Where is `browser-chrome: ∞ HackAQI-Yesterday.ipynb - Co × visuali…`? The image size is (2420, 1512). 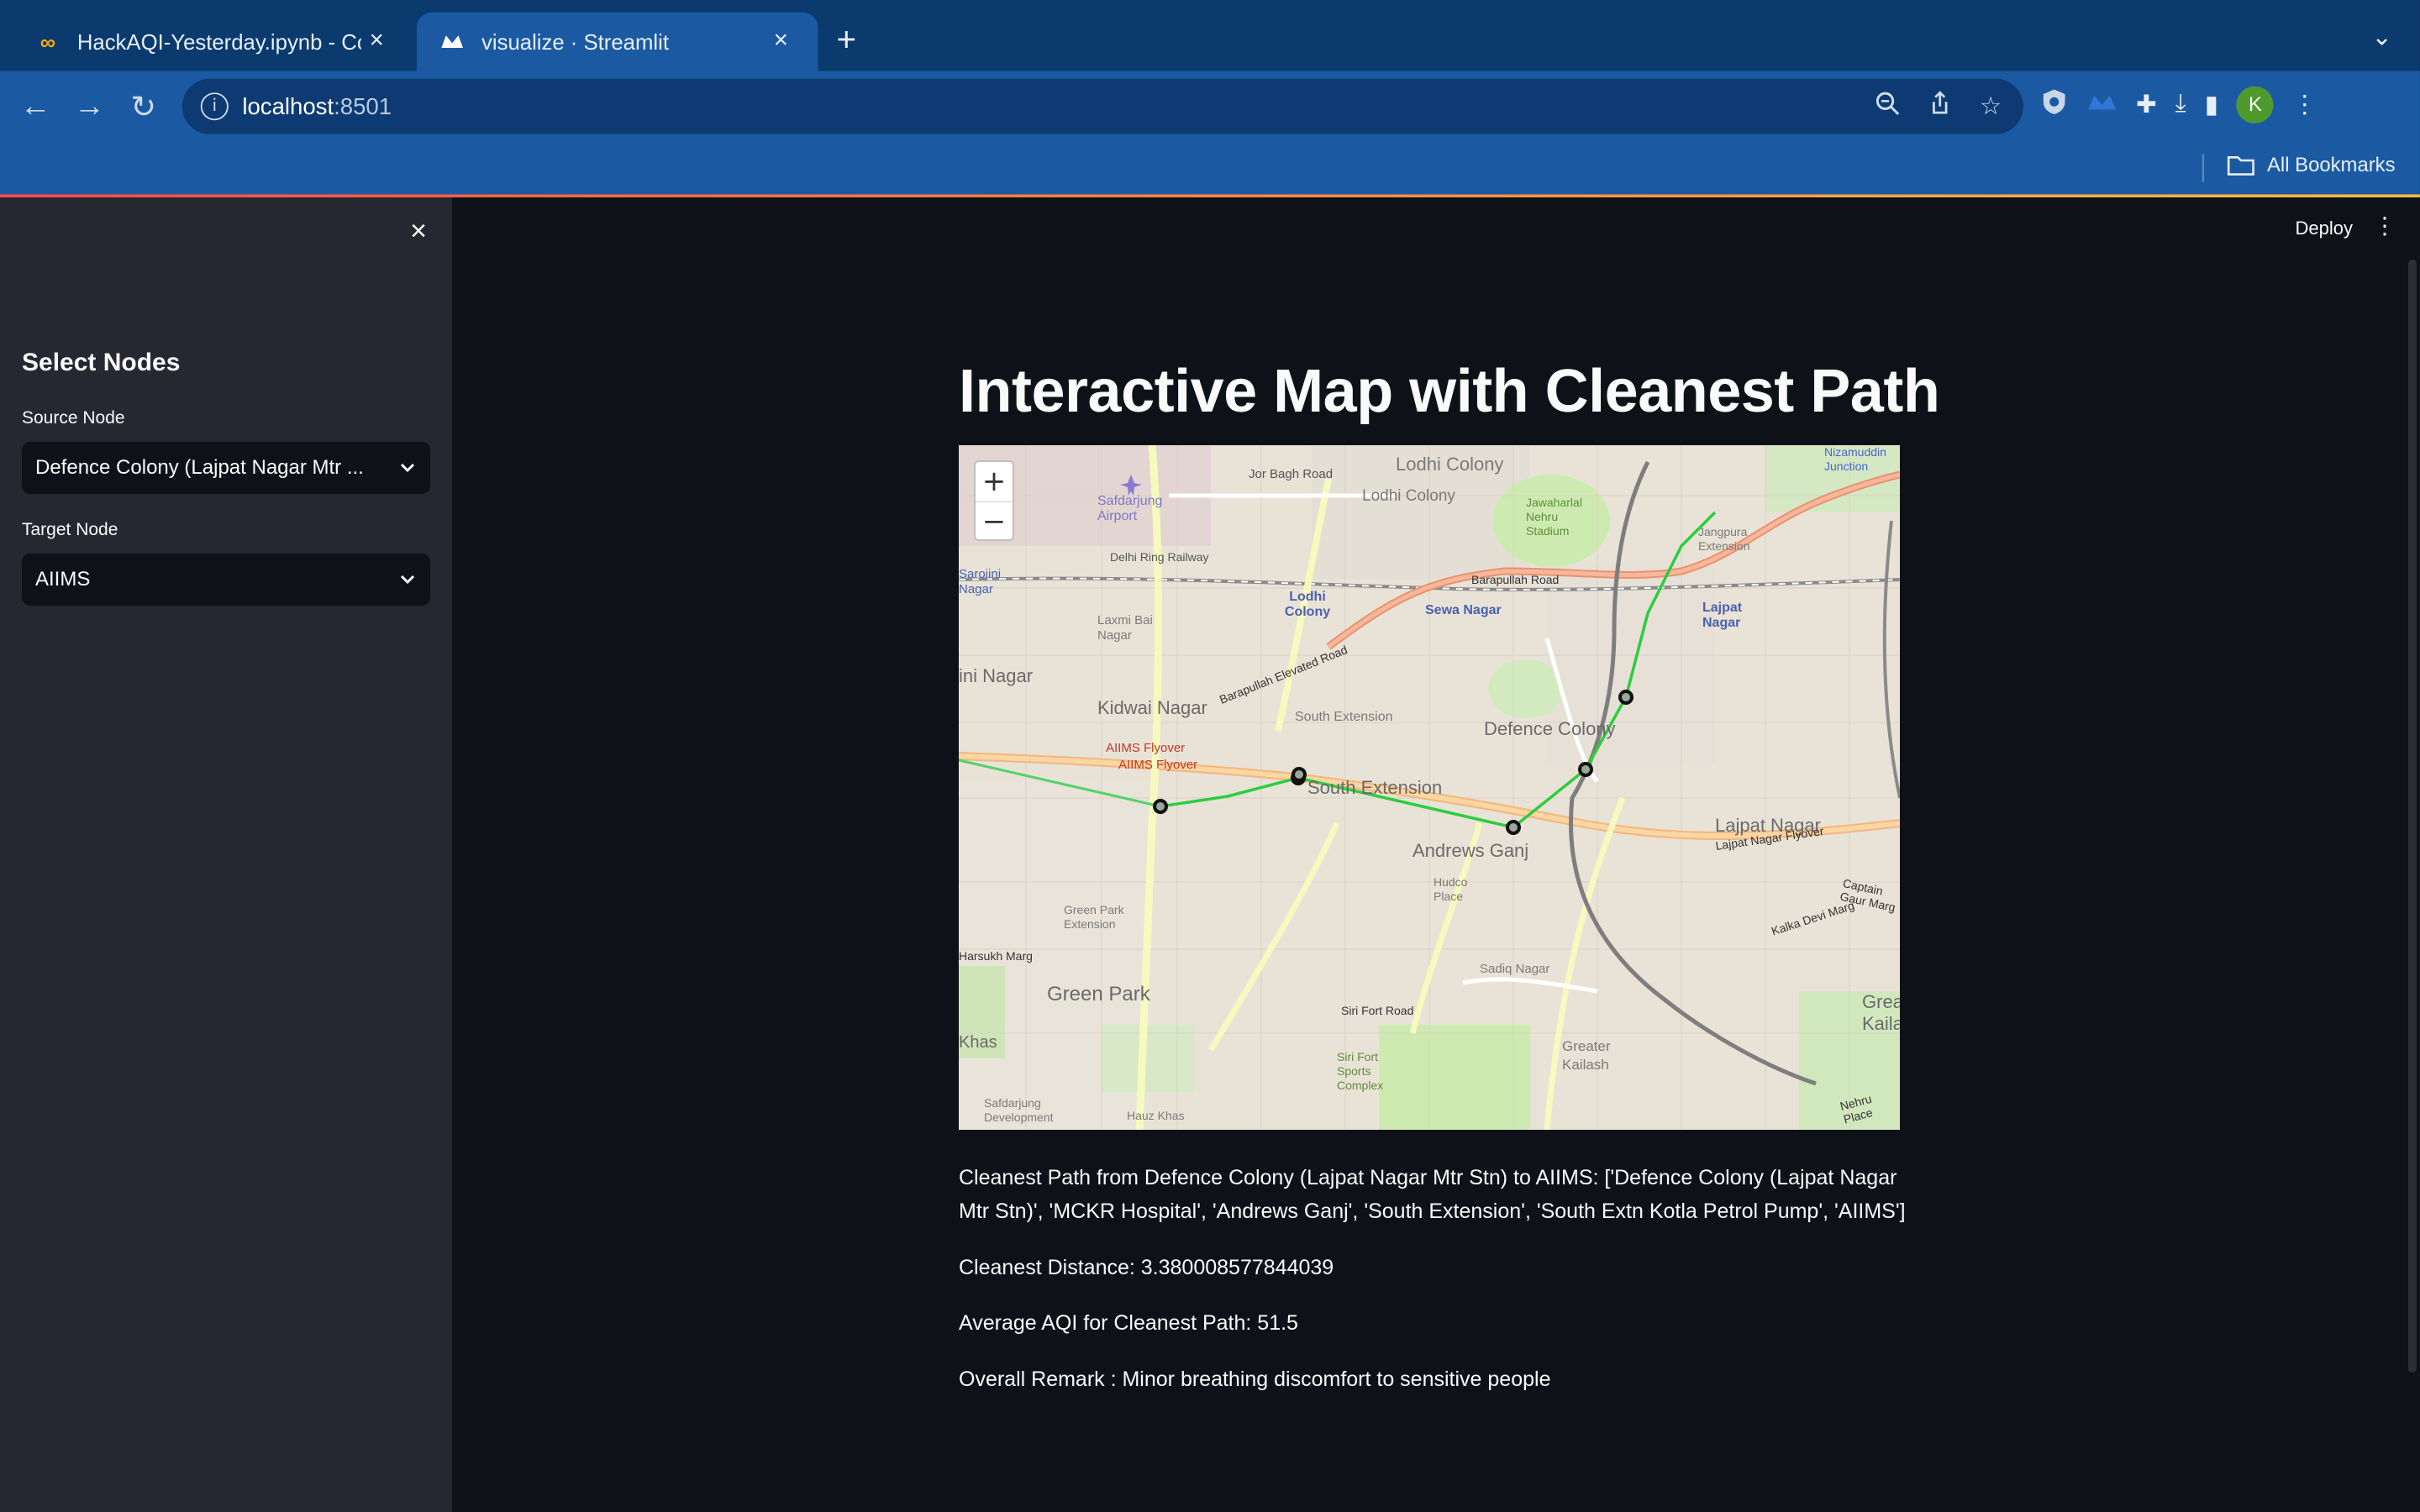 browser-chrome: ∞ HackAQI-Yesterday.ipynb - Co × visuali… is located at coordinates (1210, 99).